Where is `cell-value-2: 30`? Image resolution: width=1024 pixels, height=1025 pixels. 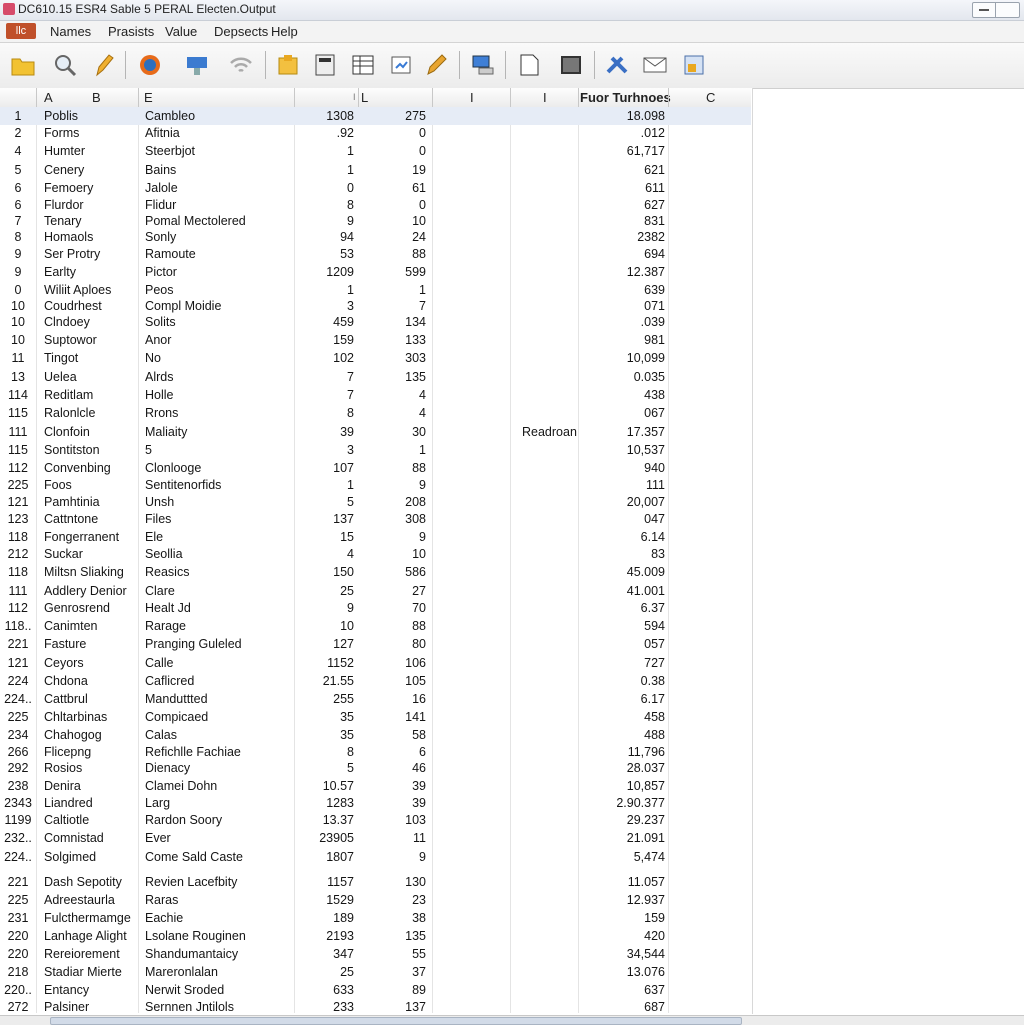 cell-value-2: 30 is located at coordinates (396, 432).